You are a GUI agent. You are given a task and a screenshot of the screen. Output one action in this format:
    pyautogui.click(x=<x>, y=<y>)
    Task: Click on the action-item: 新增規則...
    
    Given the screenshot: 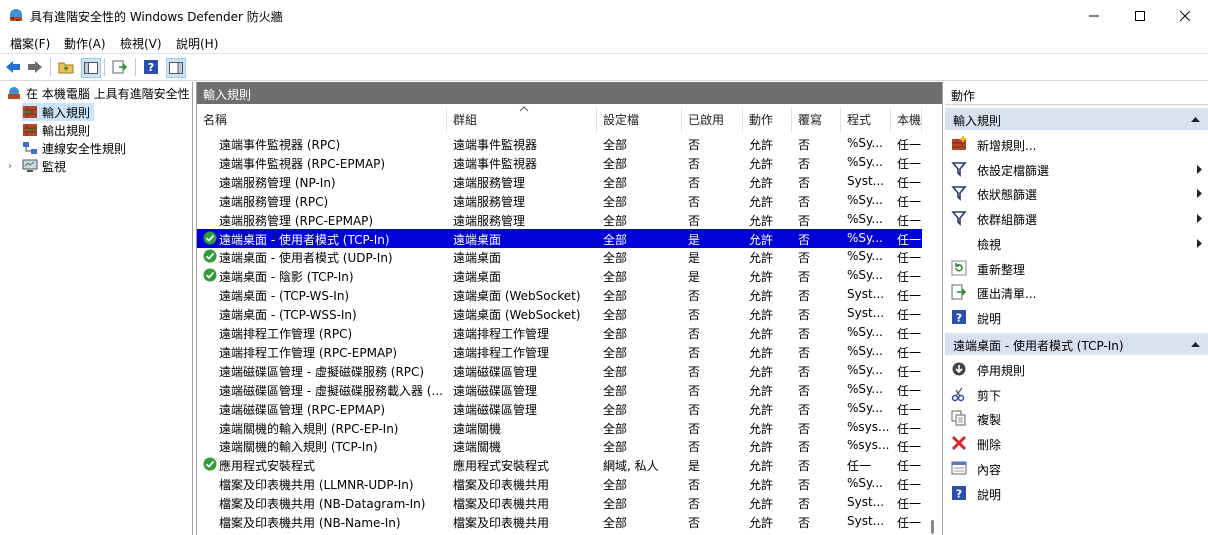 What is the action you would take?
    pyautogui.click(x=1076, y=144)
    